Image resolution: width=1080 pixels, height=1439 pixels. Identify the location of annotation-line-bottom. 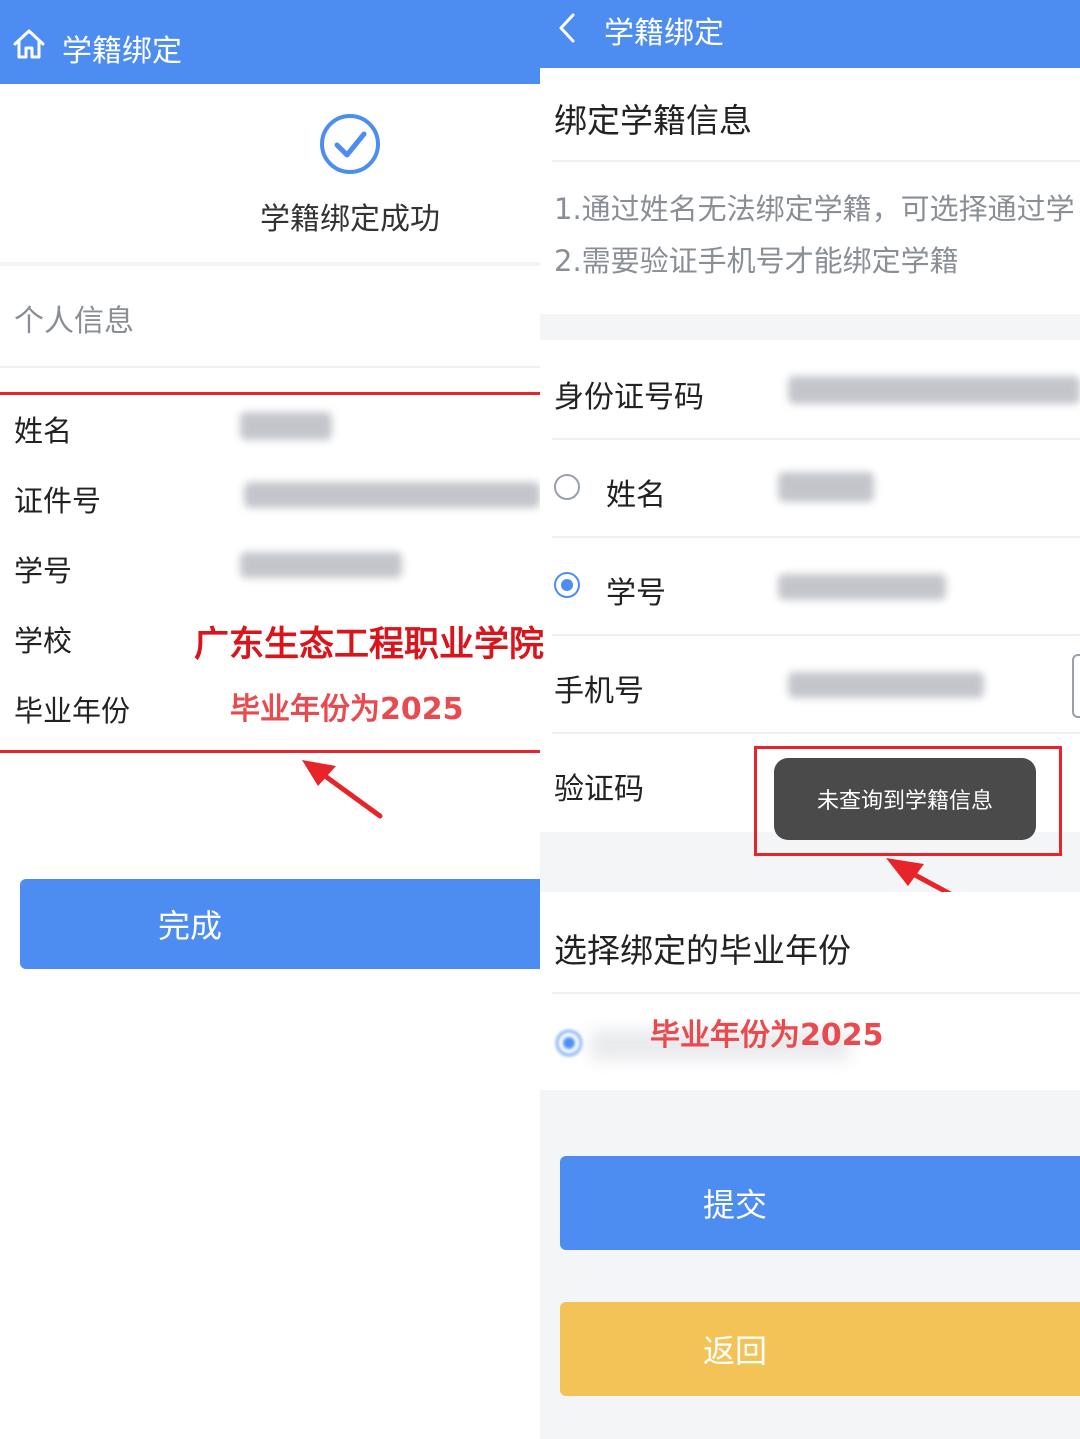
(270, 751).